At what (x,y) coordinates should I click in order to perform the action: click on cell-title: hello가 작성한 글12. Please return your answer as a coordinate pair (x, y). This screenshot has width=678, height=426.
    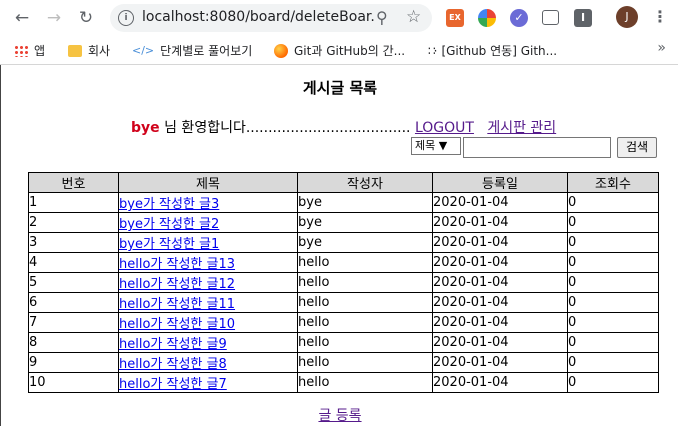
    Looking at the image, I should click on (208, 282).